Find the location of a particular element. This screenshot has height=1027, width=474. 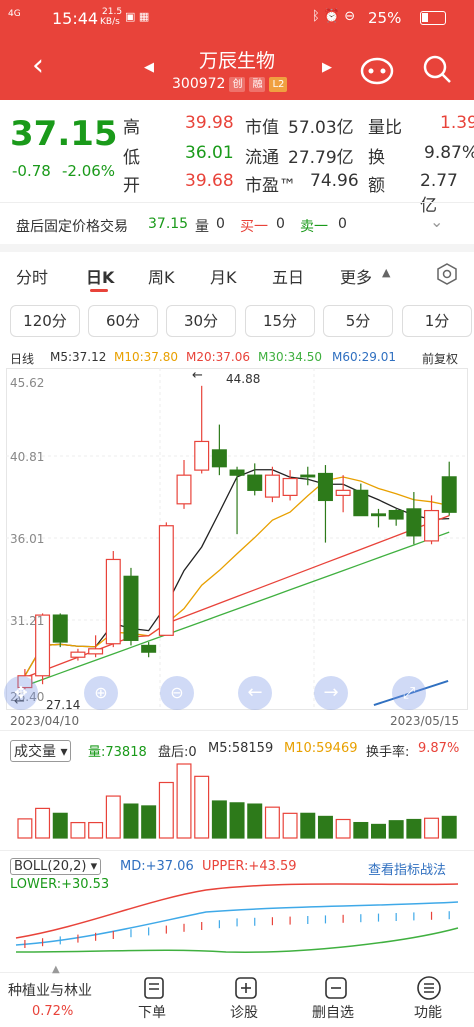

boll-indicator-select: BOLL(20,2) ▾ is located at coordinates (56, 866).